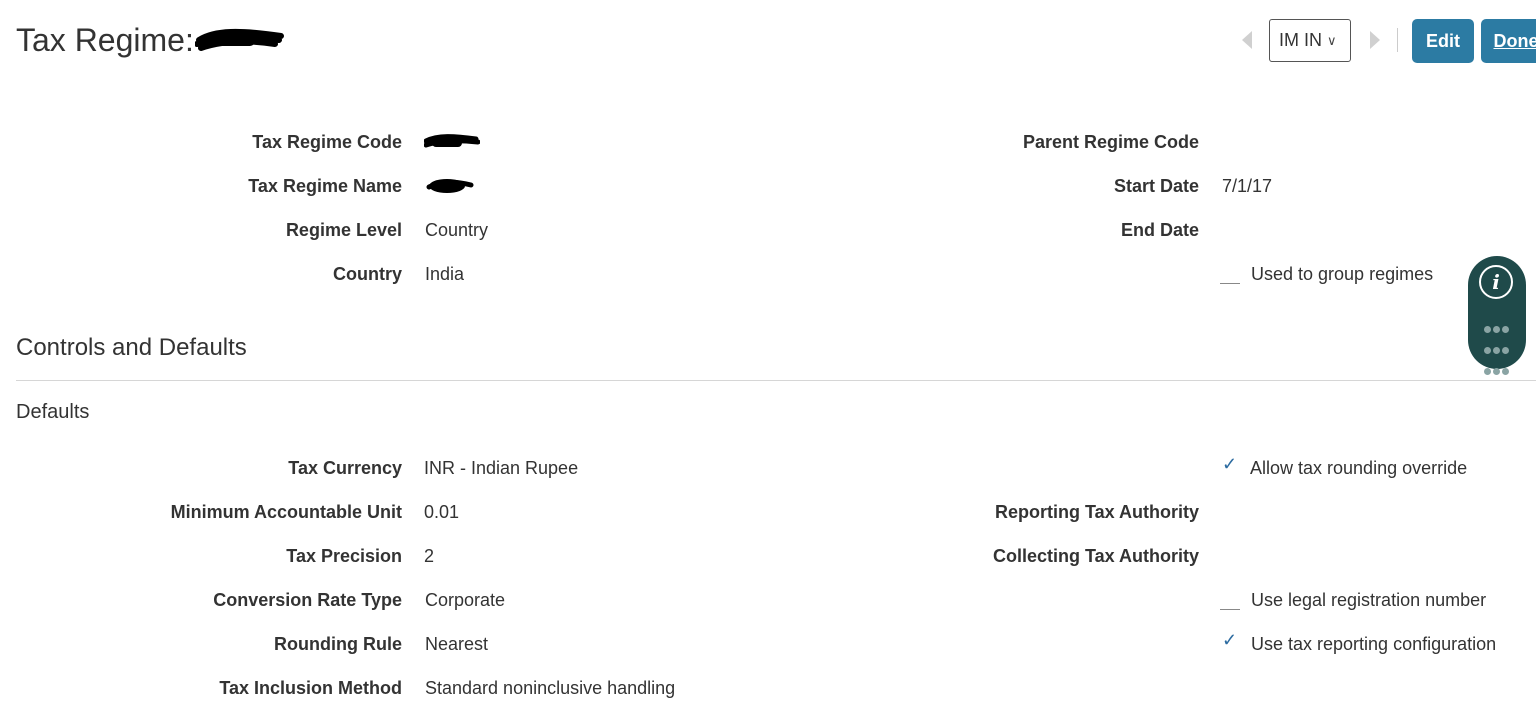 The width and height of the screenshot is (1536, 722). What do you see at coordinates (338, 644) in the screenshot?
I see `rounding-rule-label: Rounding Rule` at bounding box center [338, 644].